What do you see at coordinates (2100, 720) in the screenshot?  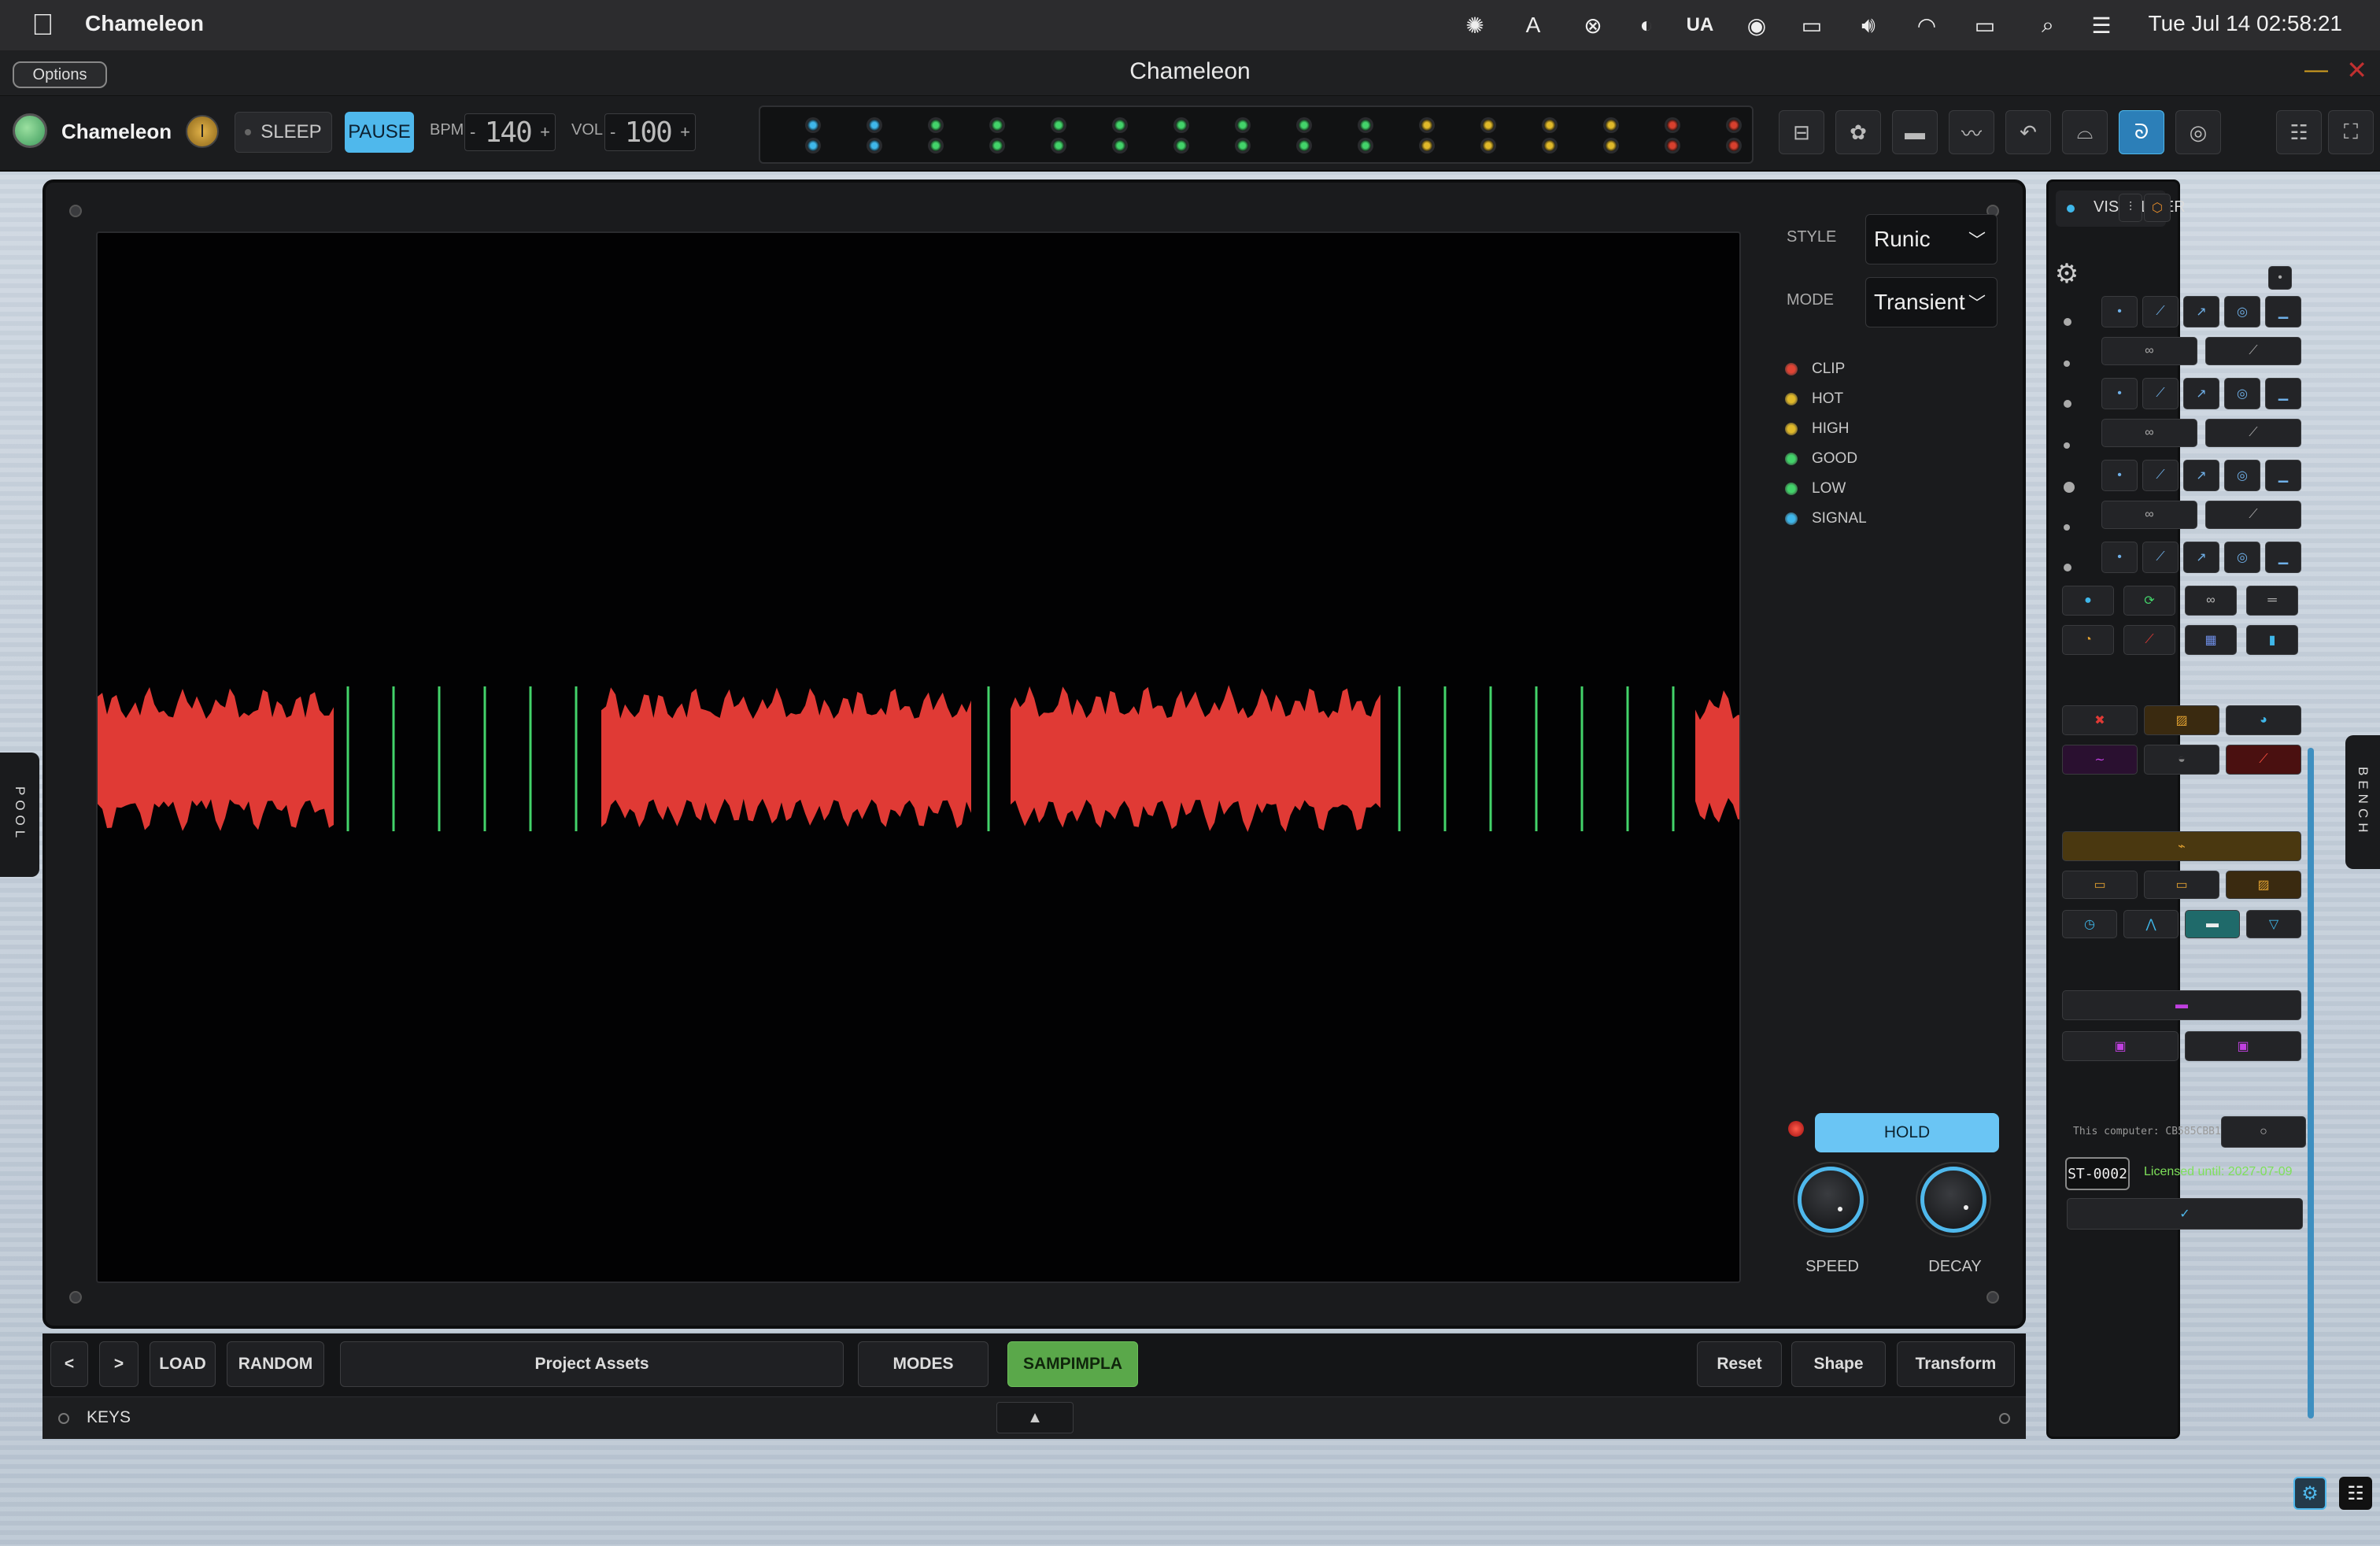 I see `fx-button: ✖` at bounding box center [2100, 720].